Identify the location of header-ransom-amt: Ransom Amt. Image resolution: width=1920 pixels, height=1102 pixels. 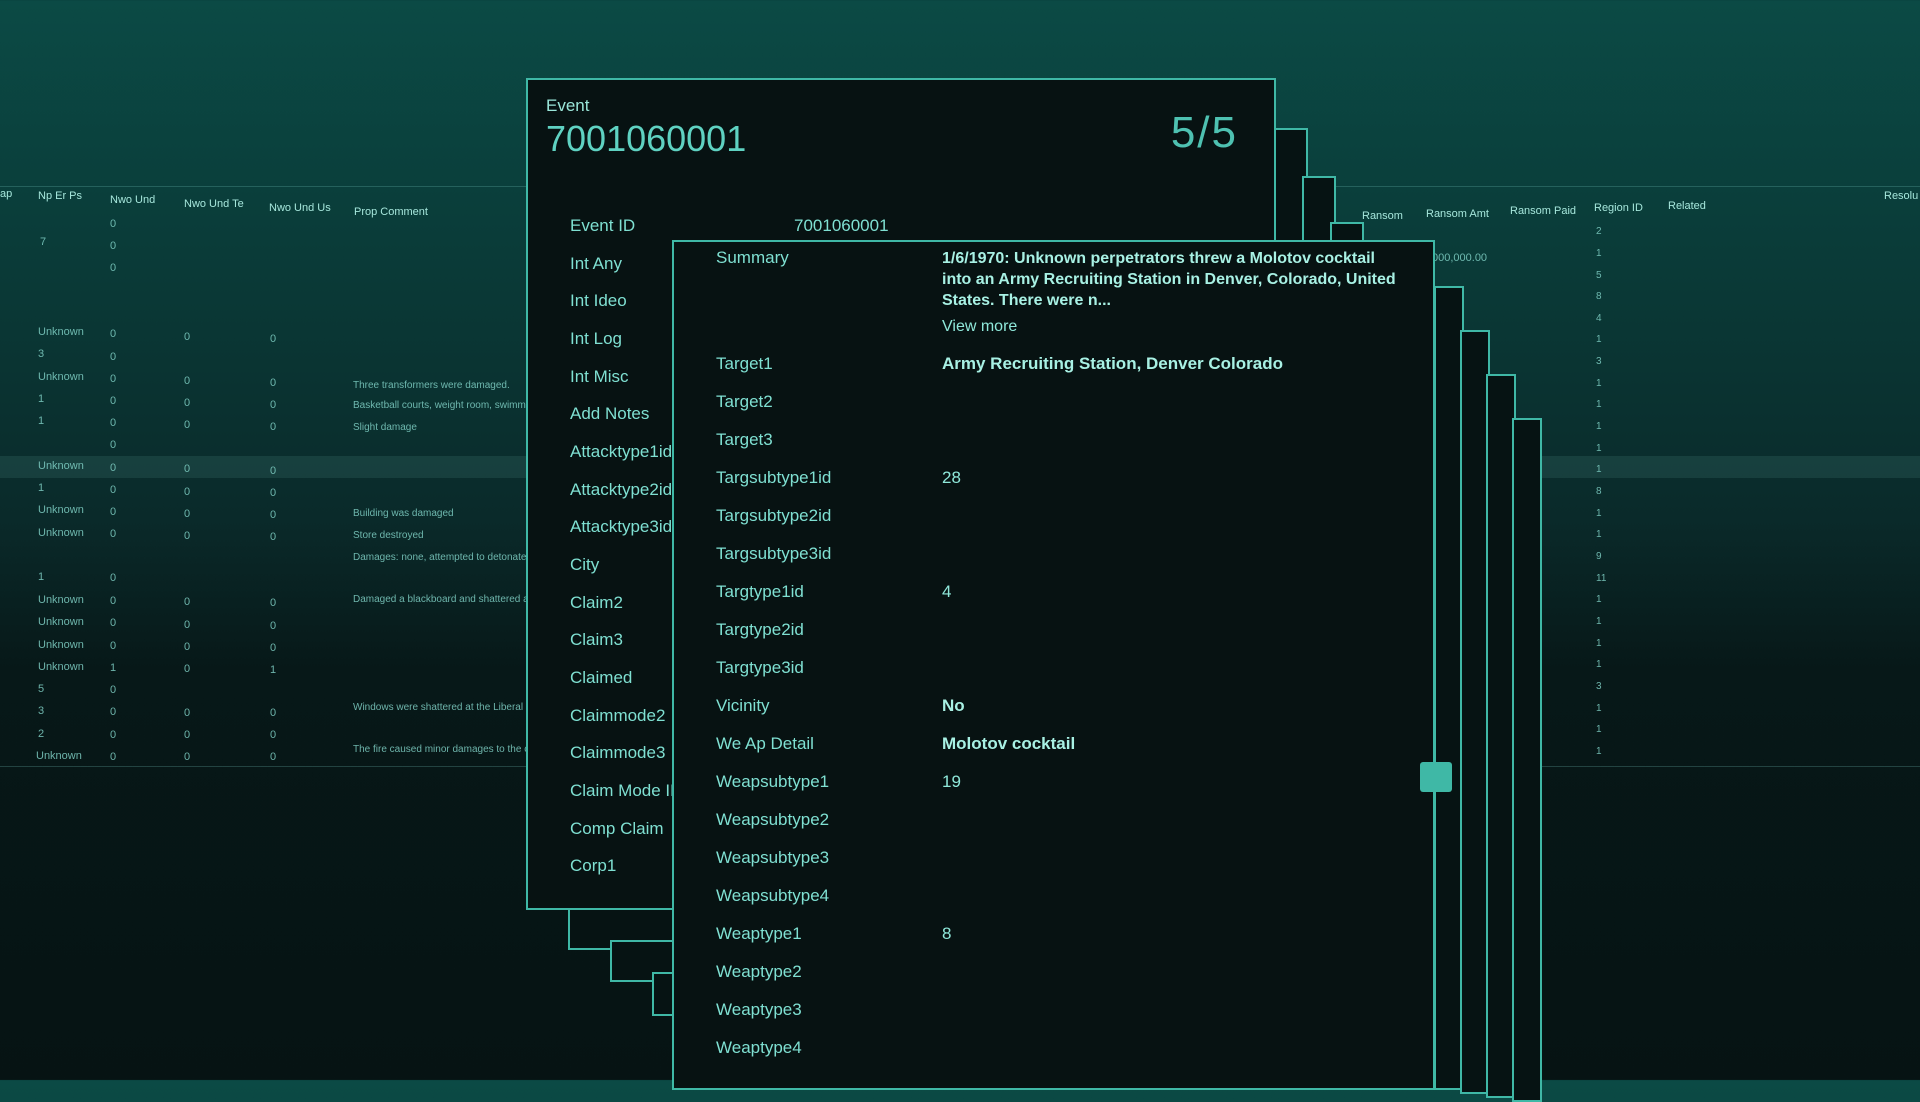
(1457, 214).